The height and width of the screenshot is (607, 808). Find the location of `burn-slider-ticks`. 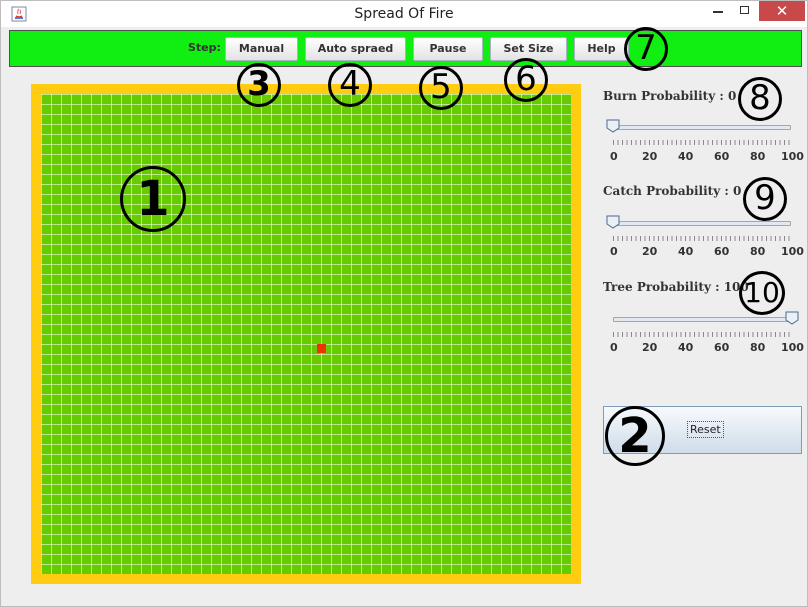

burn-slider-ticks is located at coordinates (703, 142).